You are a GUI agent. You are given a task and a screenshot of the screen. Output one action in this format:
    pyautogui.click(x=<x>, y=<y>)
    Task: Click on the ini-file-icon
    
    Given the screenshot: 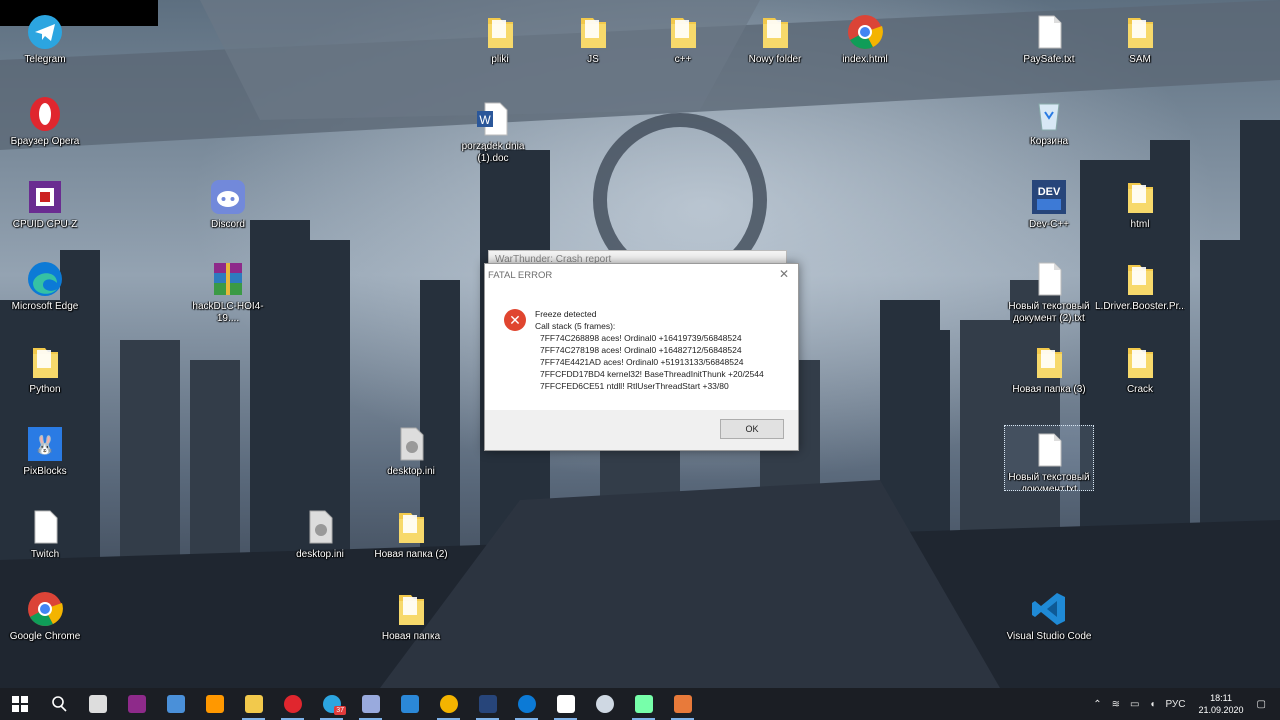 What is the action you would take?
    pyautogui.click(x=320, y=527)
    